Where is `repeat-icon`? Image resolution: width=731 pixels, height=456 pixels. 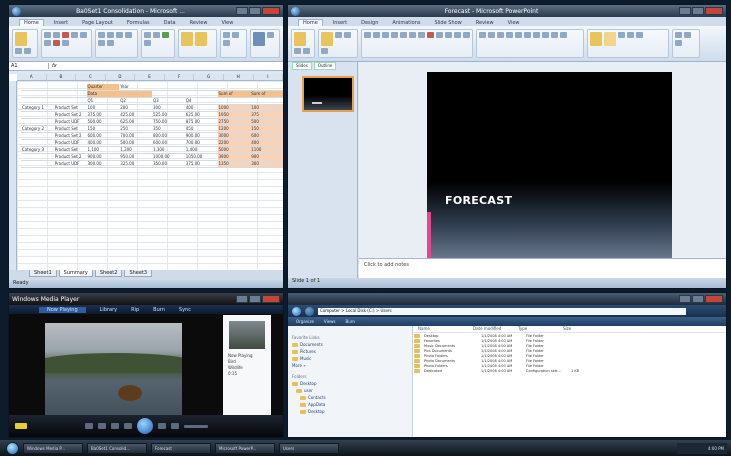 repeat-icon is located at coordinates (101, 426).